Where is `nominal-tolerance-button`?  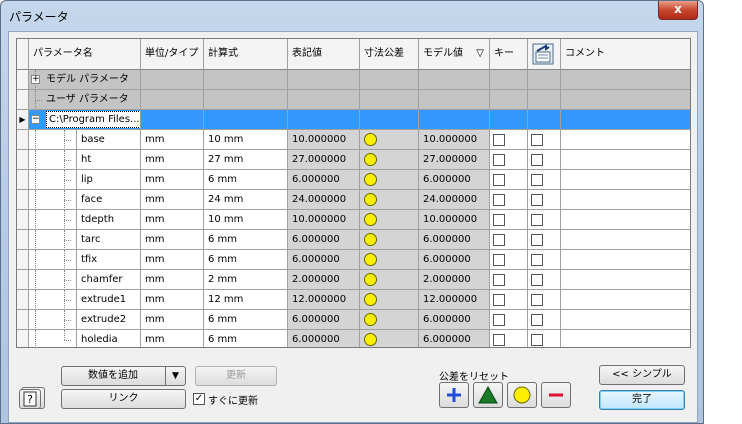
nominal-tolerance-button is located at coordinates (522, 395).